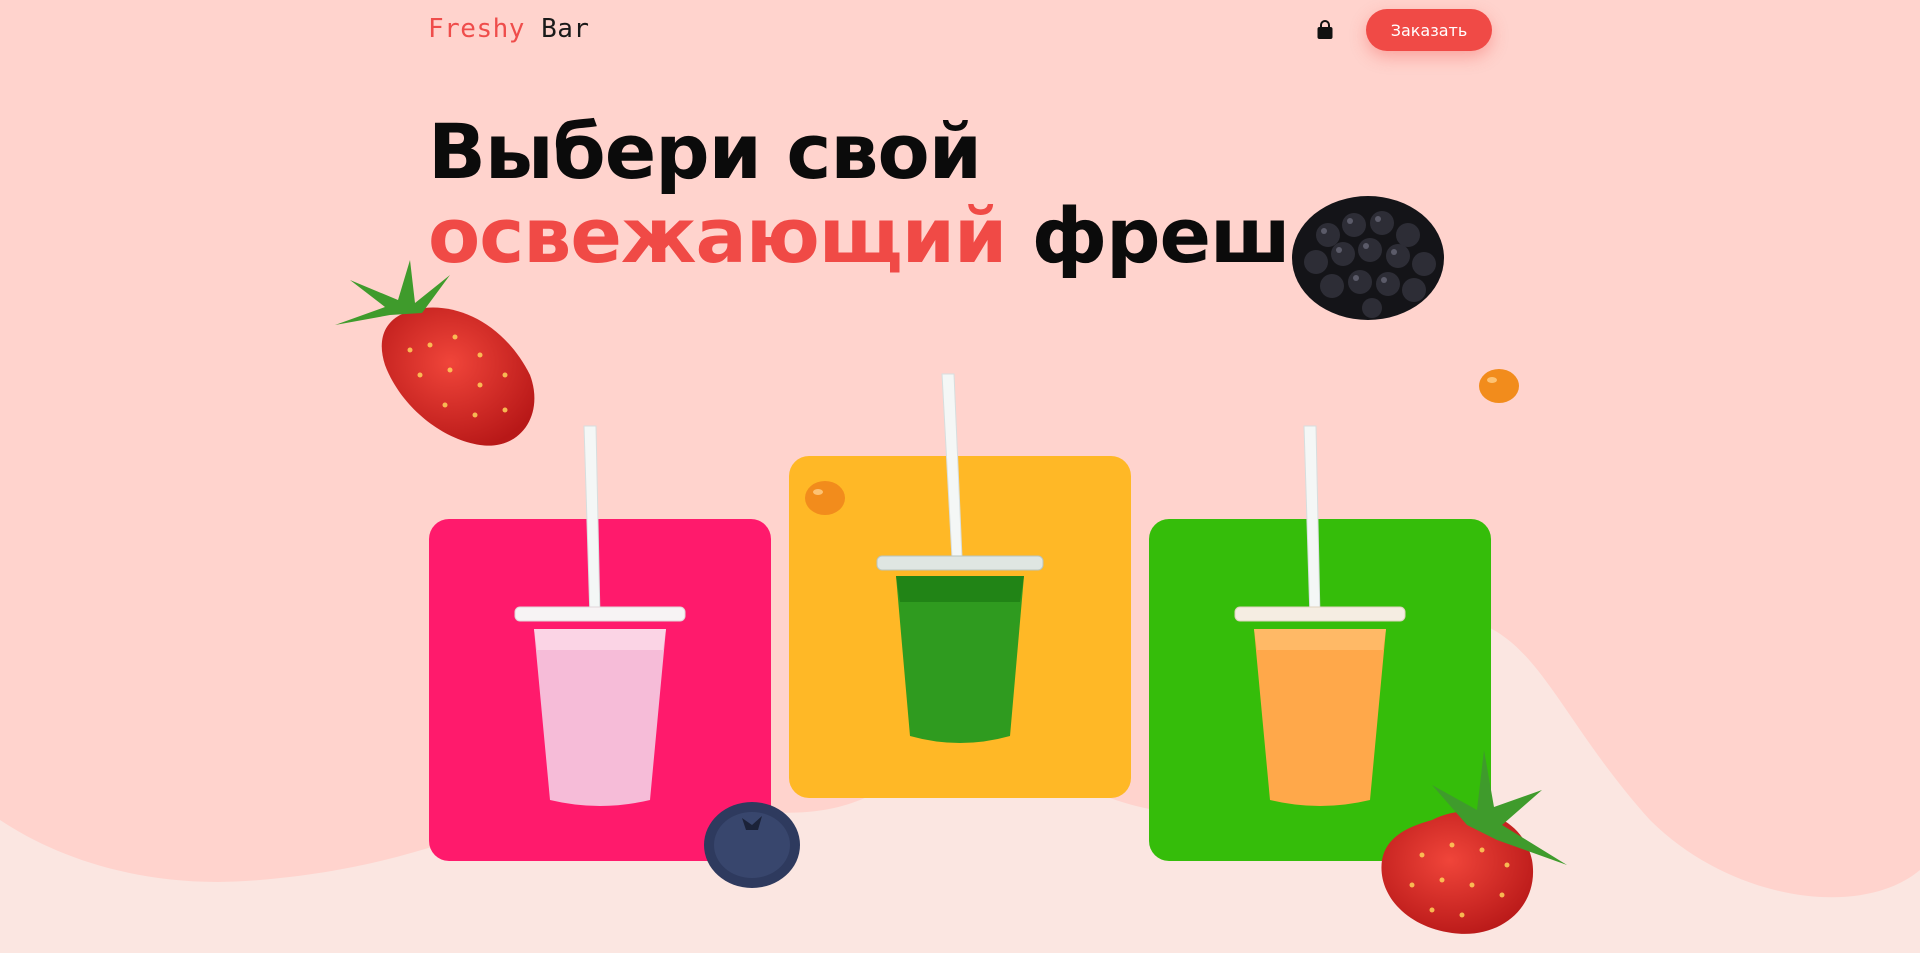 Image resolution: width=1920 pixels, height=953 pixels. Describe the element at coordinates (960, 30) in the screenshot. I see `header: Freshy Bar Заказать` at that location.